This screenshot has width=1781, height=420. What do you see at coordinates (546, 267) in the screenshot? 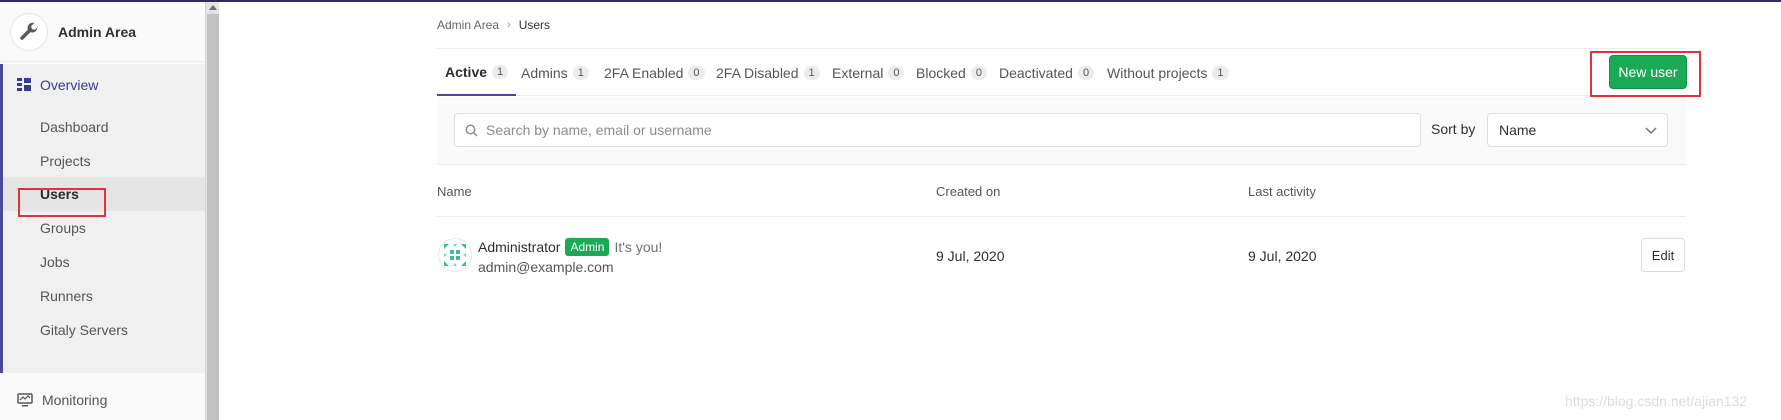
I see `user-email: admin@example.com` at bounding box center [546, 267].